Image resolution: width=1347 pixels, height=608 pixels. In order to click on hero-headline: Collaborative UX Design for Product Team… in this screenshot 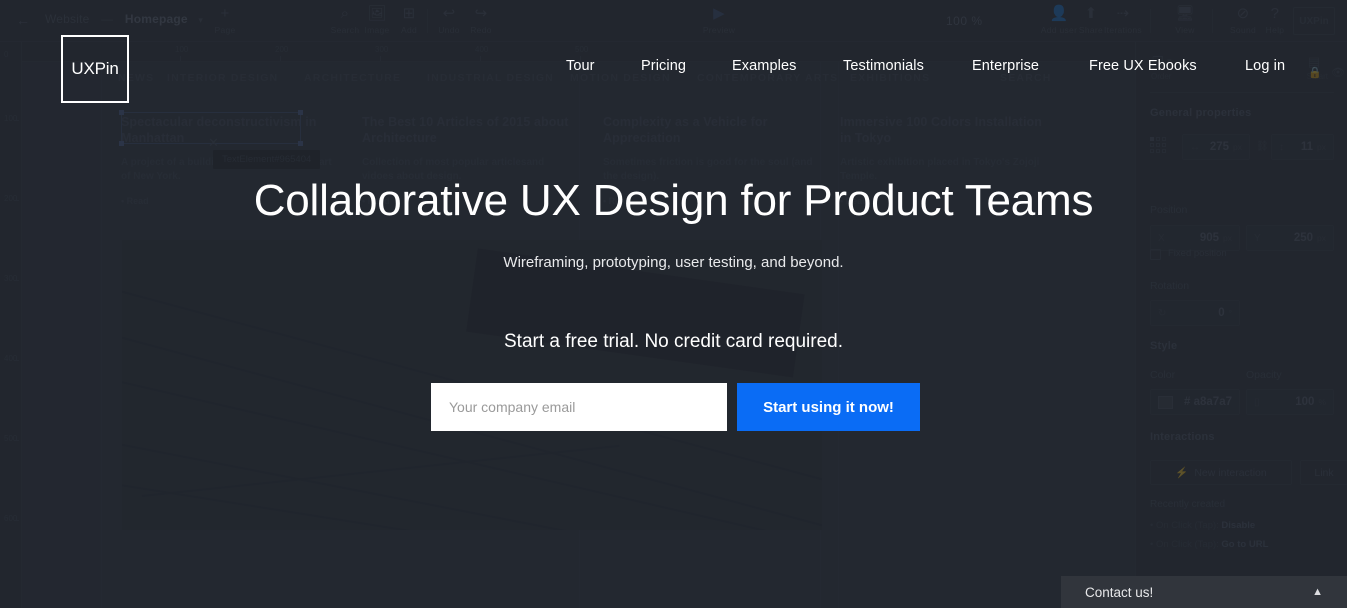, I will do `click(673, 200)`.